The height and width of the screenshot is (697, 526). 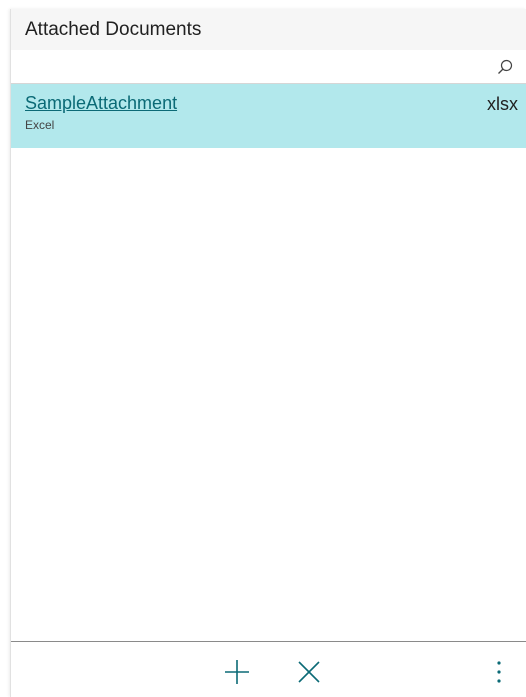 What do you see at coordinates (101, 103) in the screenshot?
I see `document-name-link: SampleAttachment` at bounding box center [101, 103].